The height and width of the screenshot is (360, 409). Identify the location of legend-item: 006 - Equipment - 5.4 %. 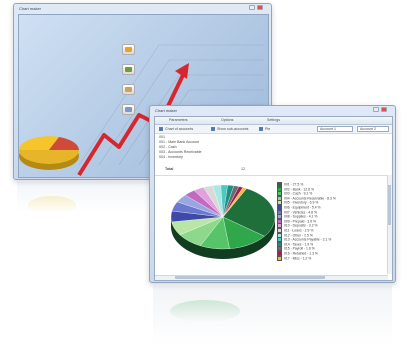
(299, 207).